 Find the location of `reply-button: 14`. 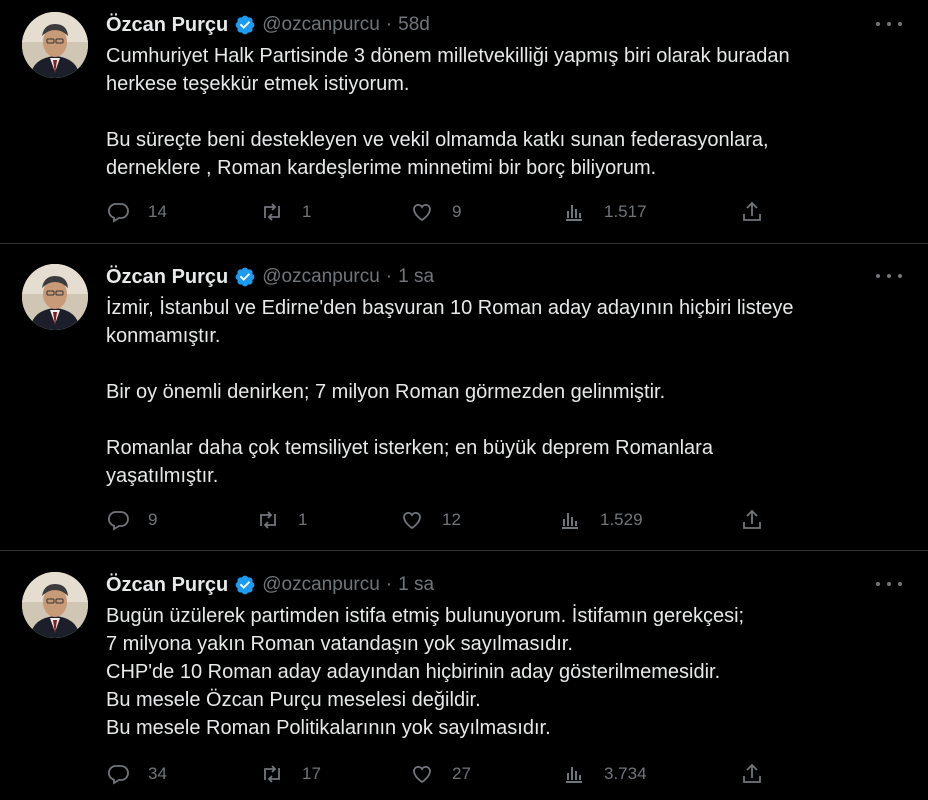

reply-button: 14 is located at coordinates (136, 212).